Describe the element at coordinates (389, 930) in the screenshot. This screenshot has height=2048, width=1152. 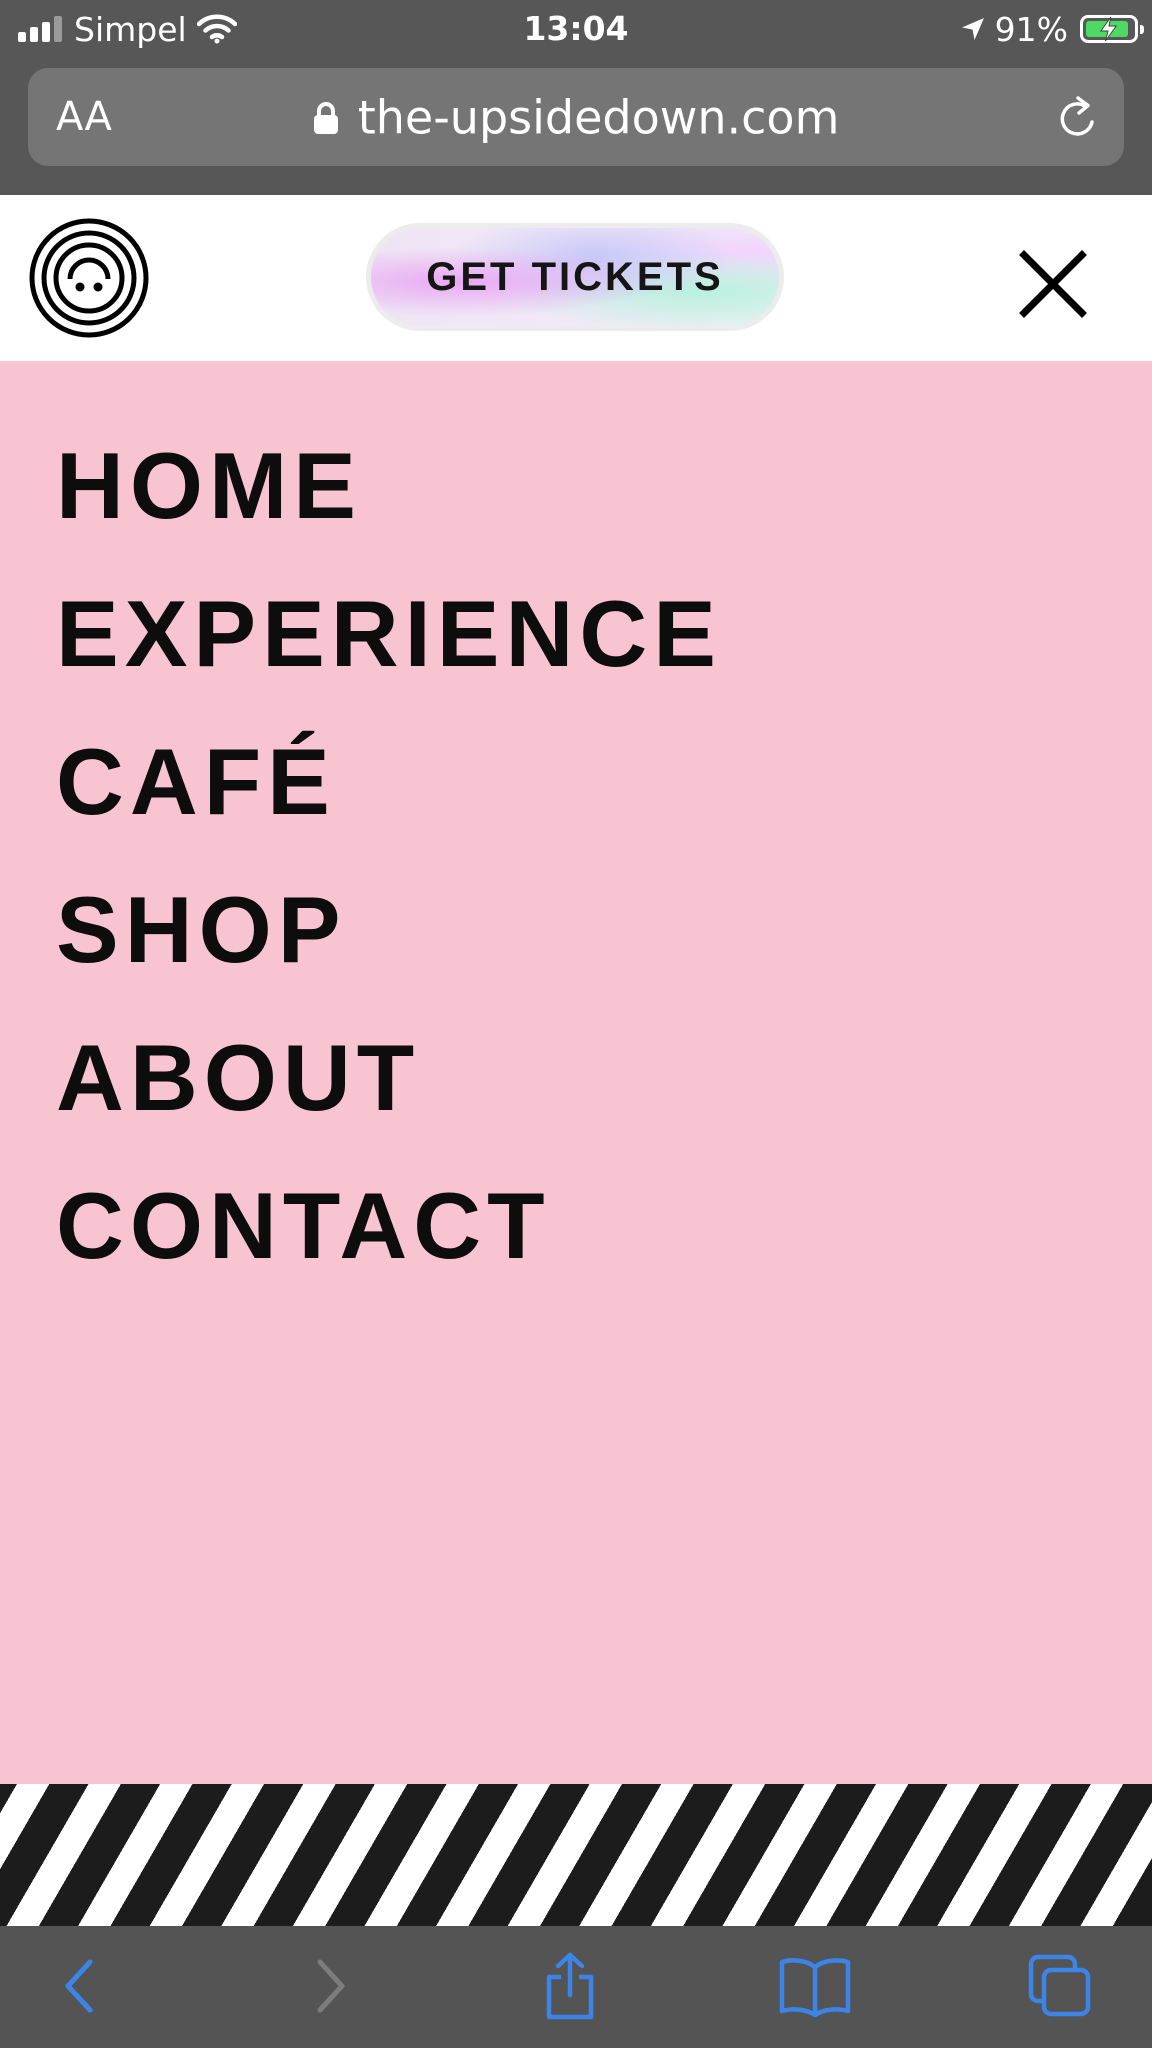
I see `menu-link-shop: SHOP` at that location.